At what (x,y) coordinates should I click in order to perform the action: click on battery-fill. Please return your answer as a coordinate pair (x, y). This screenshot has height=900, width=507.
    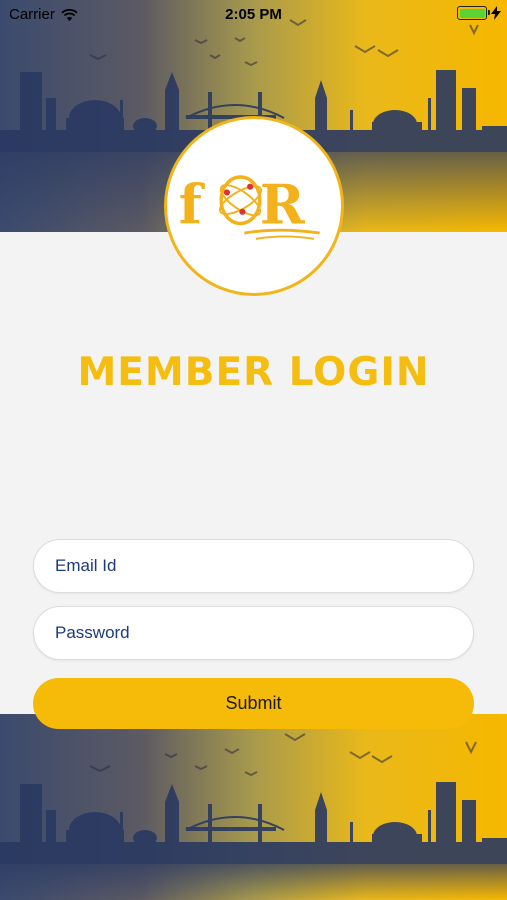
    Looking at the image, I should click on (472, 13).